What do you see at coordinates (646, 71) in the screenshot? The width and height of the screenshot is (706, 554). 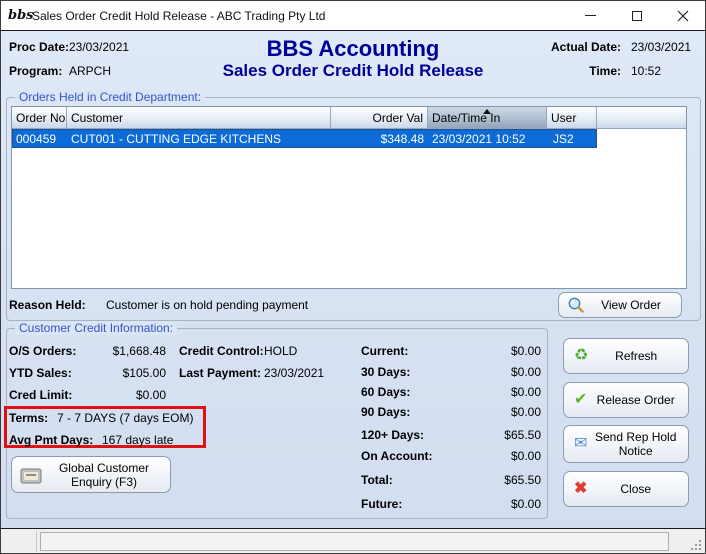 I see `time-value: 10:52` at bounding box center [646, 71].